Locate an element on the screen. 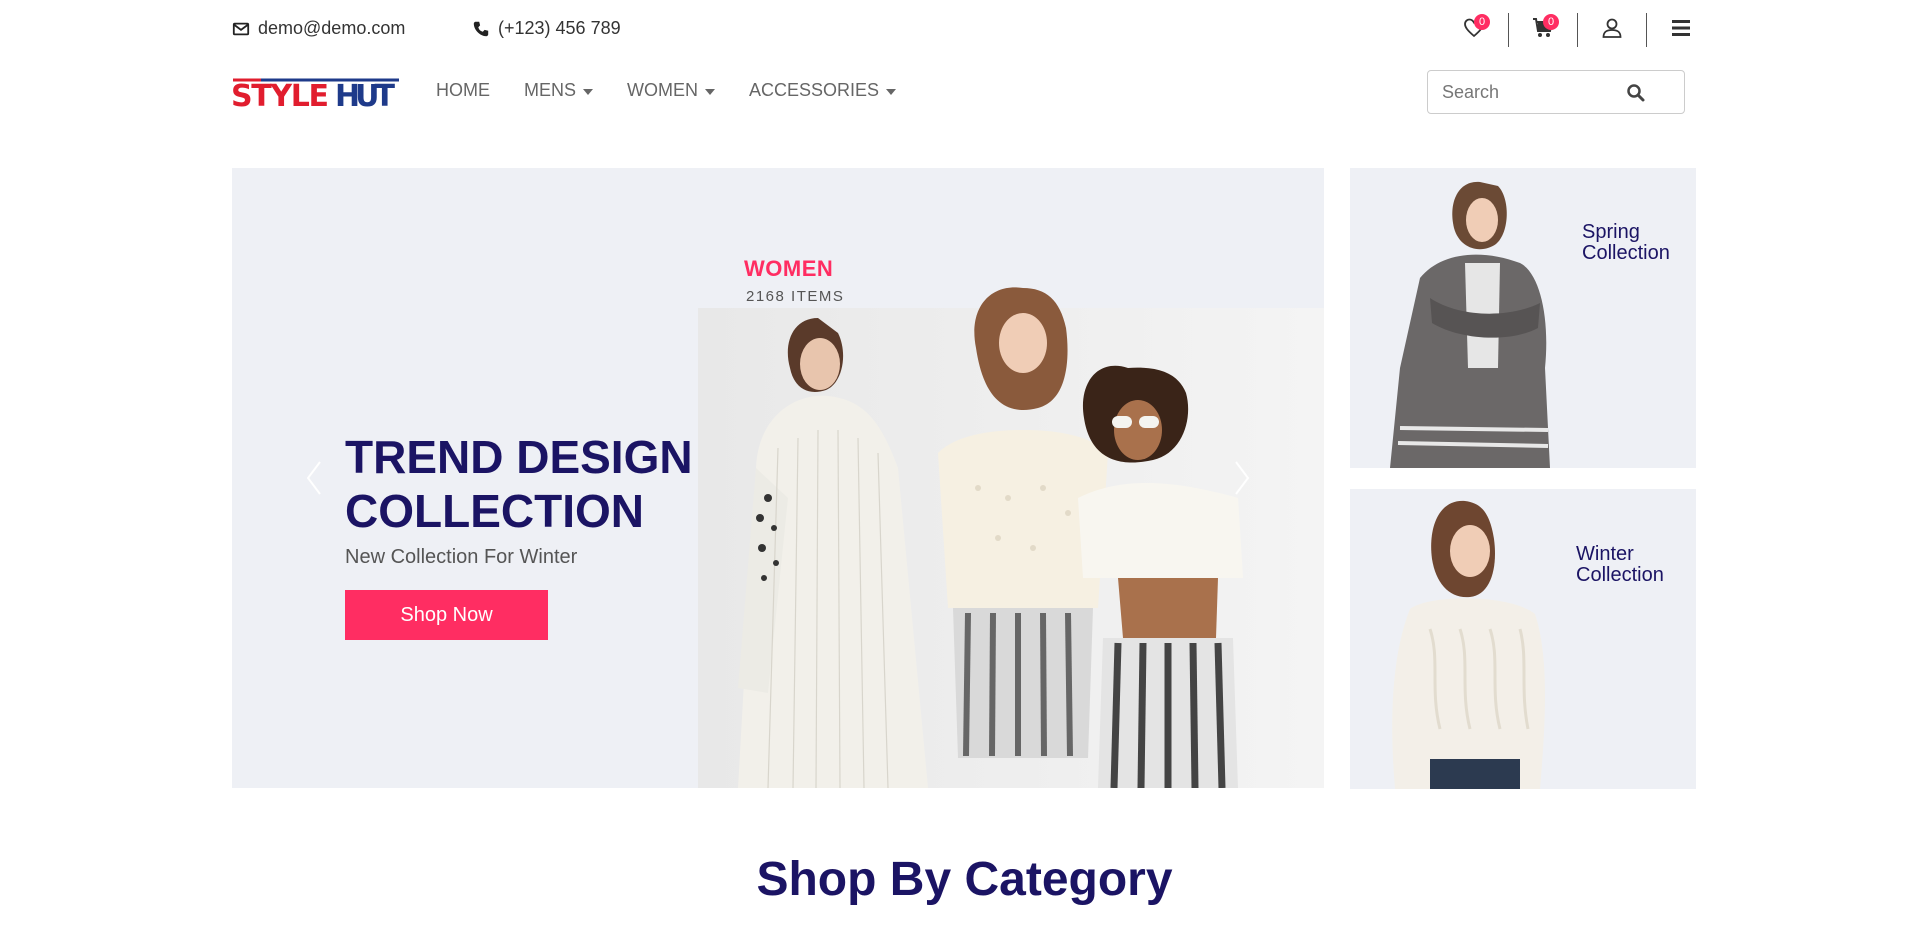 This screenshot has width=1917, height=934. hero-title: TREND DESIGN COLLECTION is located at coordinates (519, 484).